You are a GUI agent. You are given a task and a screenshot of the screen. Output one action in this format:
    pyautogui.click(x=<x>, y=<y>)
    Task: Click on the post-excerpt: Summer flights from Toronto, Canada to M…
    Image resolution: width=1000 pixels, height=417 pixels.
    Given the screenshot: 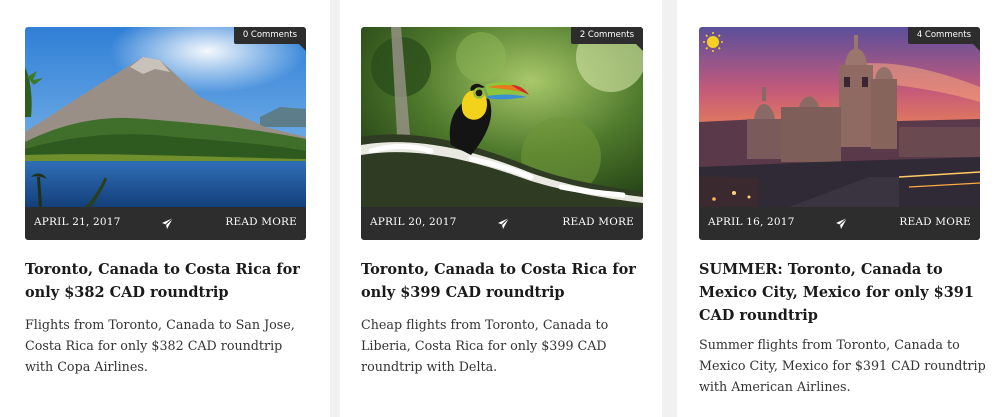 What is the action you would take?
    pyautogui.click(x=842, y=365)
    